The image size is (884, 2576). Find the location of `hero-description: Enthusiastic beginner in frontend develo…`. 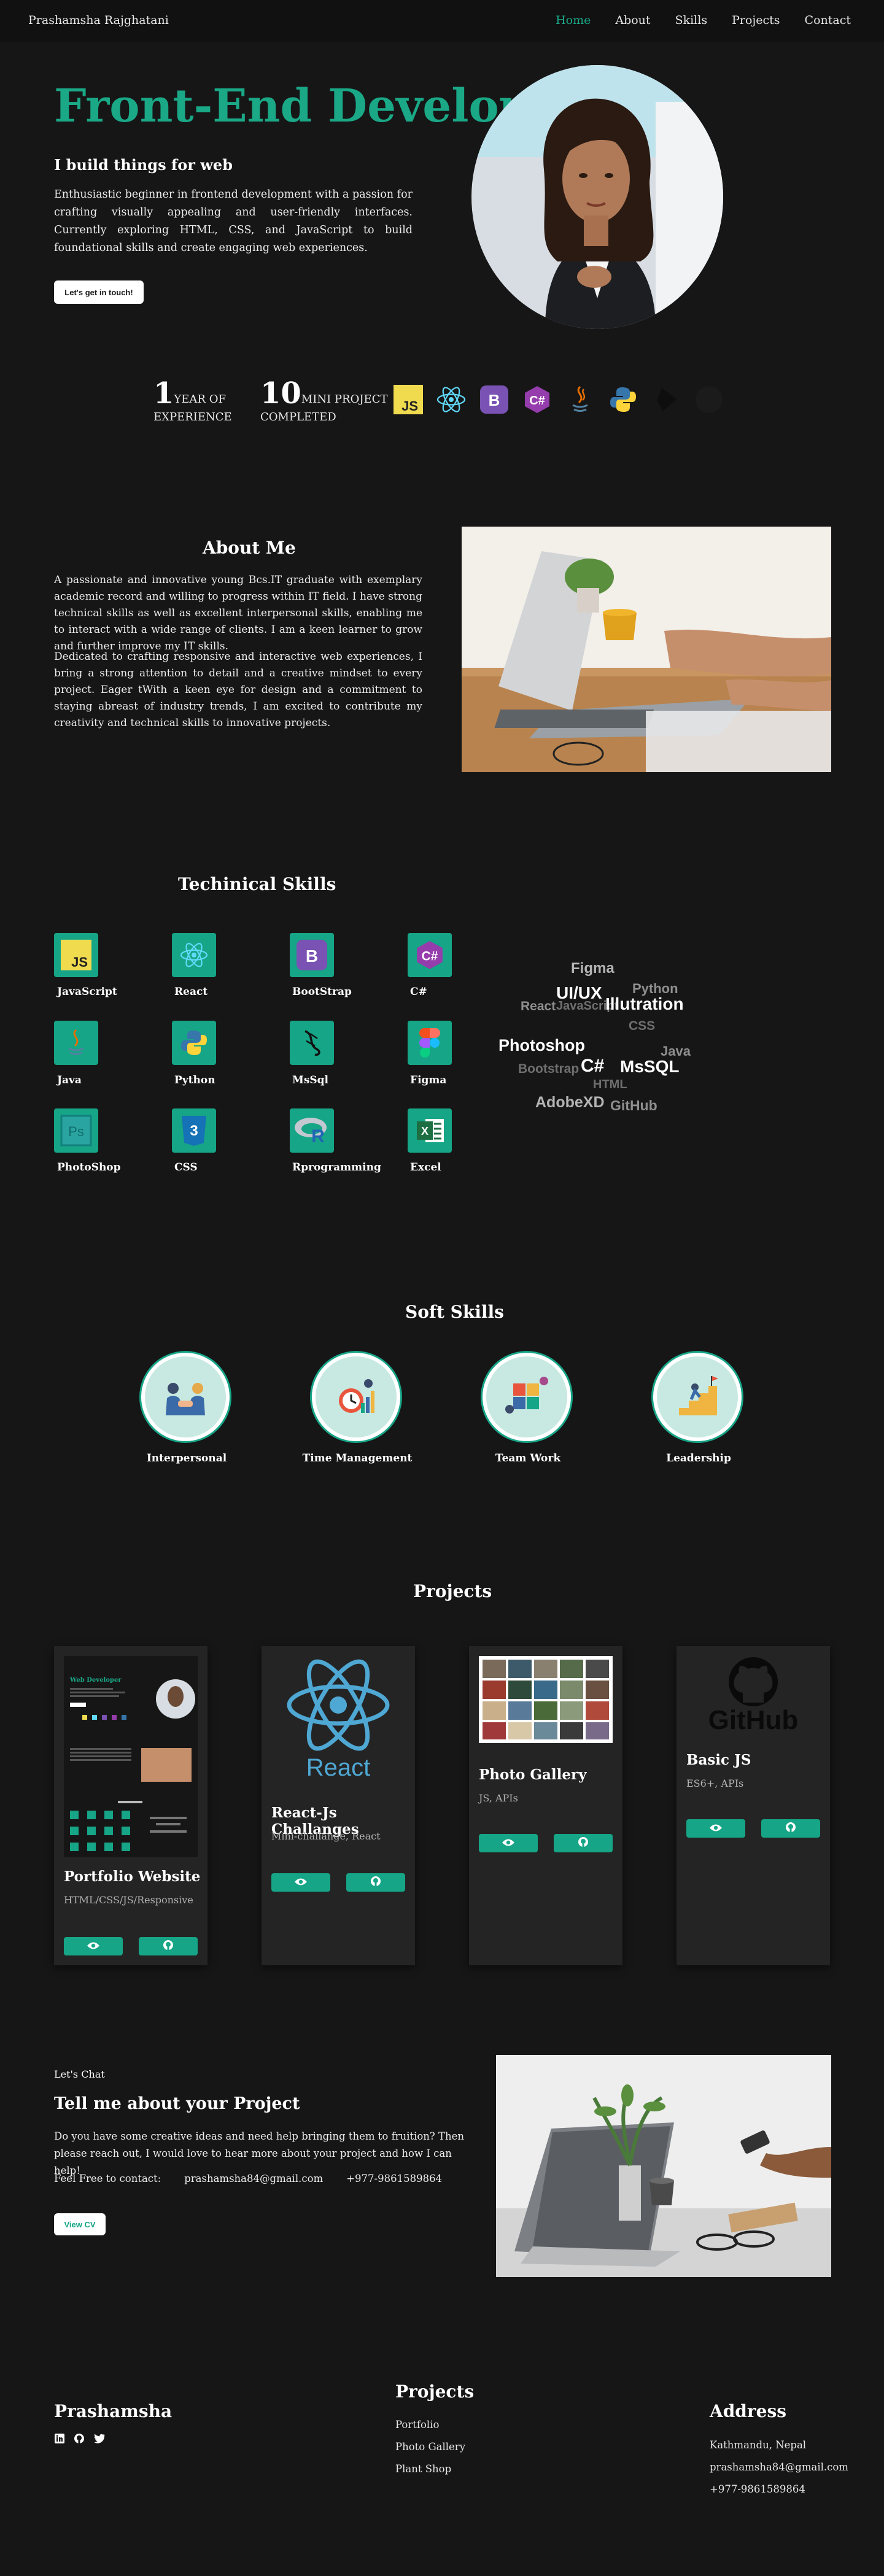

hero-description: Enthusiastic beginner in frontend develo… is located at coordinates (234, 221).